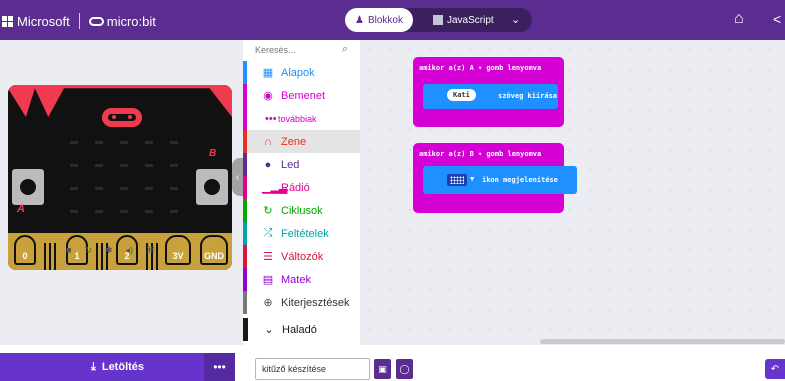 The height and width of the screenshot is (381, 785). Describe the element at coordinates (382, 369) in the screenshot. I see `save-button: ▣` at that location.